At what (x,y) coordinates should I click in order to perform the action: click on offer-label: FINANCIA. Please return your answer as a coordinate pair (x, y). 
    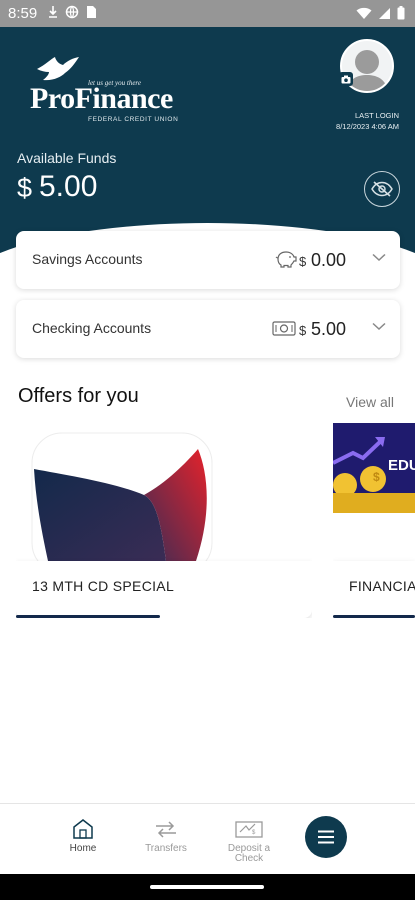
    Looking at the image, I should click on (382, 586).